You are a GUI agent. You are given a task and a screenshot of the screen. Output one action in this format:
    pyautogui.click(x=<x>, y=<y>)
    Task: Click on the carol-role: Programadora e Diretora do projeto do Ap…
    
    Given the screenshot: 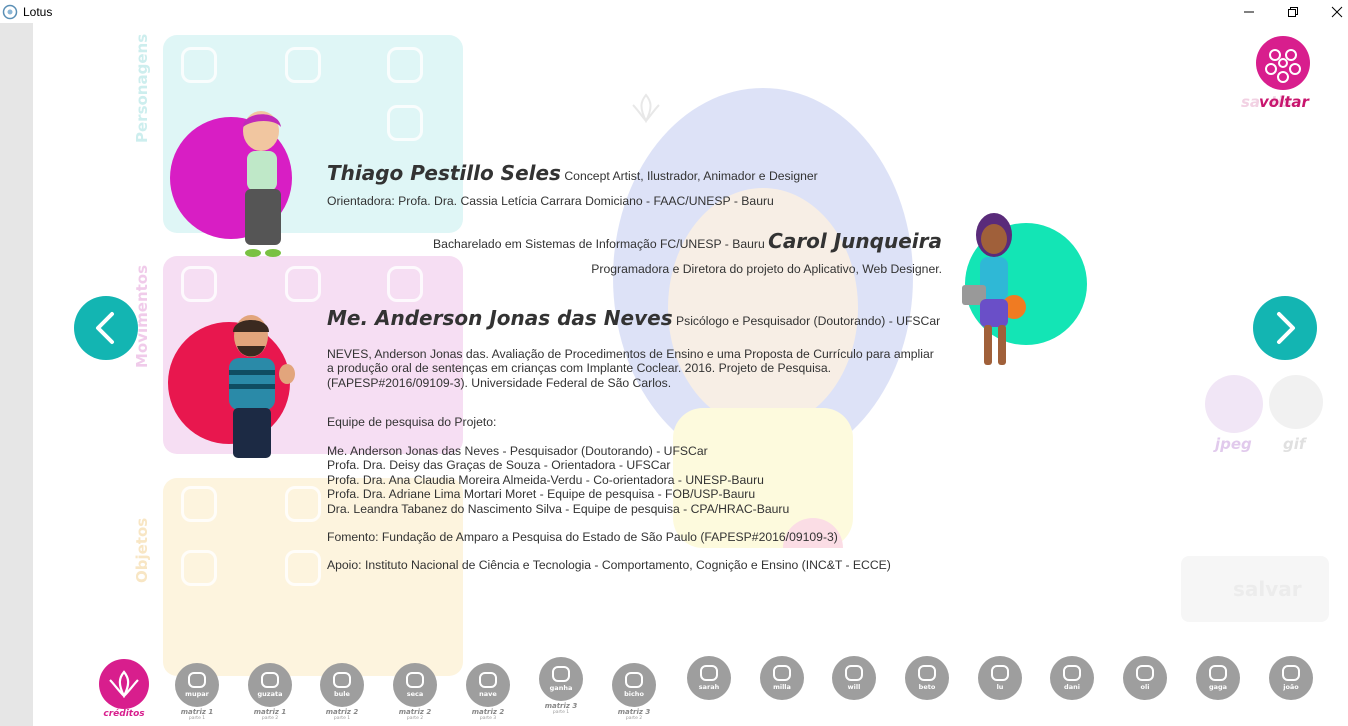 What is the action you would take?
    pyautogui.click(x=766, y=269)
    